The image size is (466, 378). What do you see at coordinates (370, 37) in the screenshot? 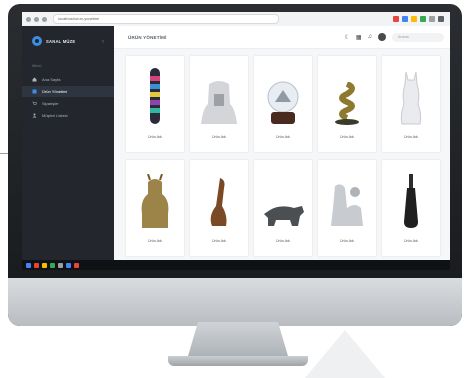
I see `bell-icon: ♫` at bounding box center [370, 37].